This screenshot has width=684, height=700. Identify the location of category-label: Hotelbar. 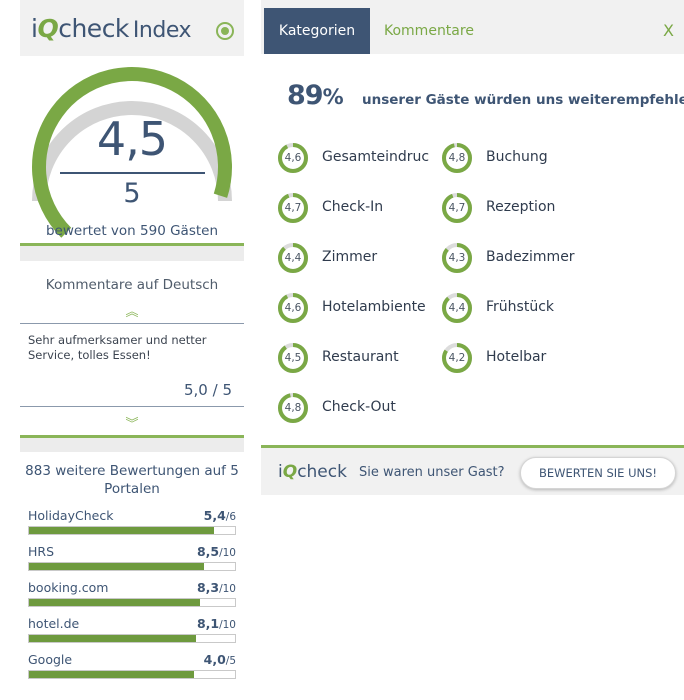
(516, 357).